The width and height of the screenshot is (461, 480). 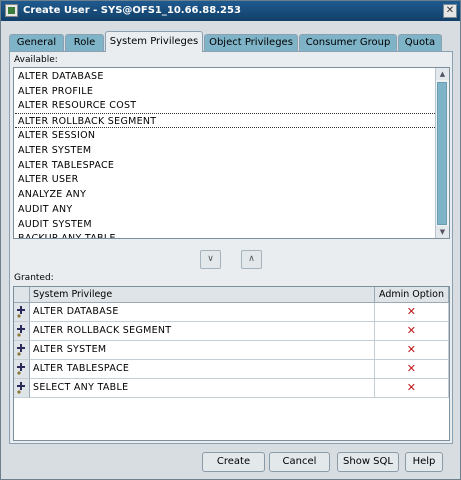 What do you see at coordinates (412, 295) in the screenshot?
I see `column-header-admin-option: Admin Option` at bounding box center [412, 295].